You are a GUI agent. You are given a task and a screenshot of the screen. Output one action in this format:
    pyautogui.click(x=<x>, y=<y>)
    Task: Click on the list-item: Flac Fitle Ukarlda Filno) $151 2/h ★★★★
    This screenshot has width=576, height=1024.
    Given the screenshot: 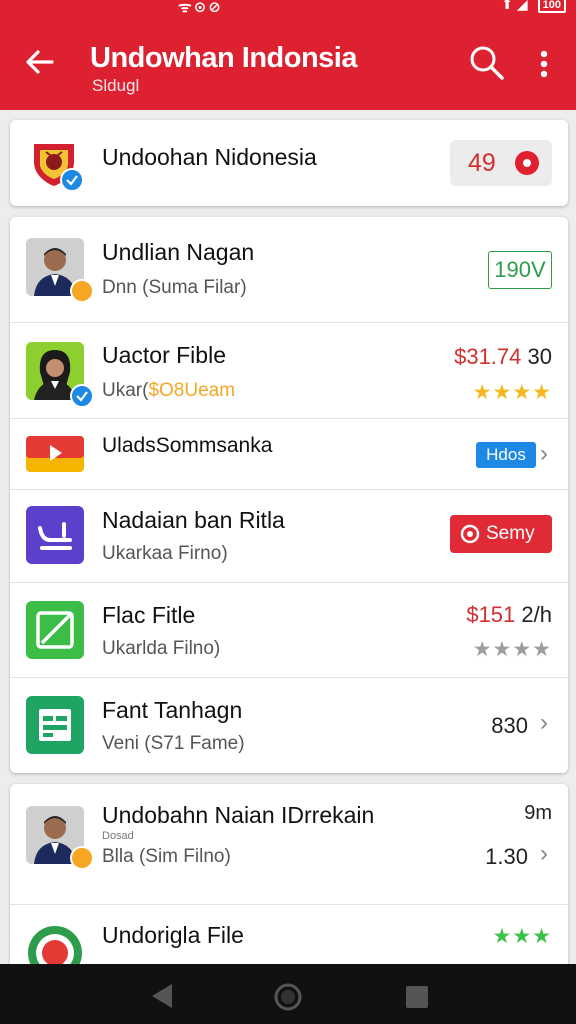 What is the action you would take?
    pyautogui.click(x=289, y=630)
    